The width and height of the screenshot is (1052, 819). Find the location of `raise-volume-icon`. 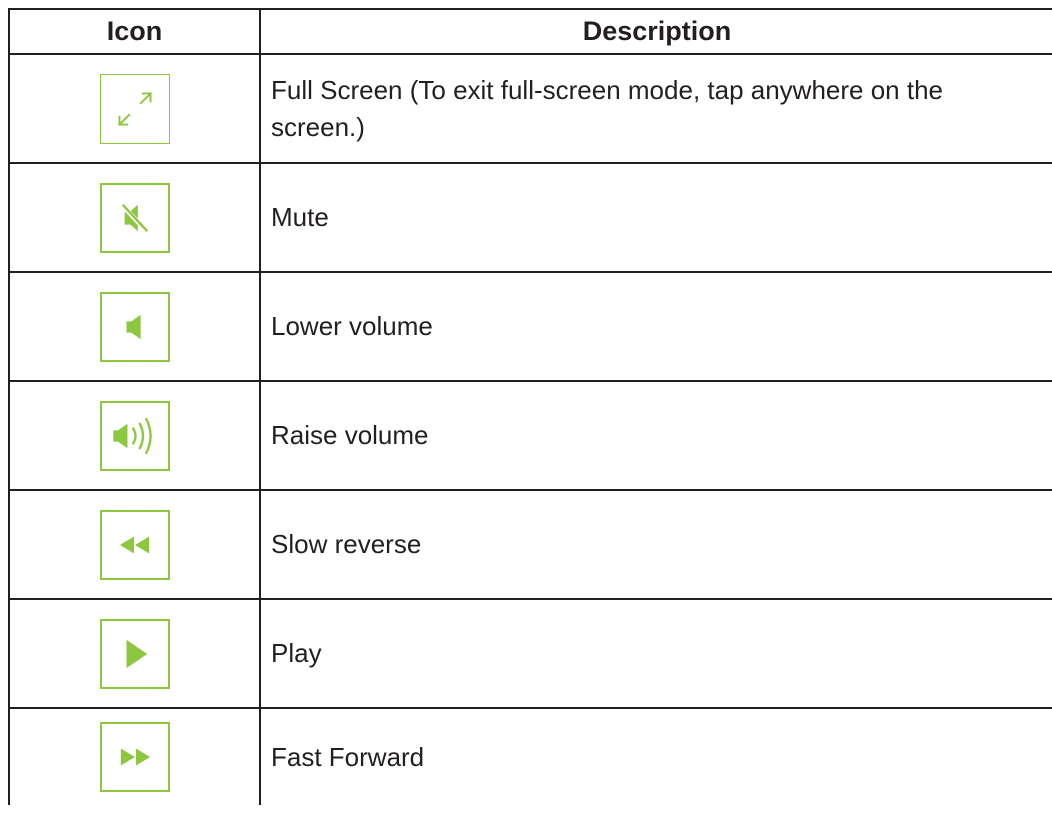

raise-volume-icon is located at coordinates (134, 435).